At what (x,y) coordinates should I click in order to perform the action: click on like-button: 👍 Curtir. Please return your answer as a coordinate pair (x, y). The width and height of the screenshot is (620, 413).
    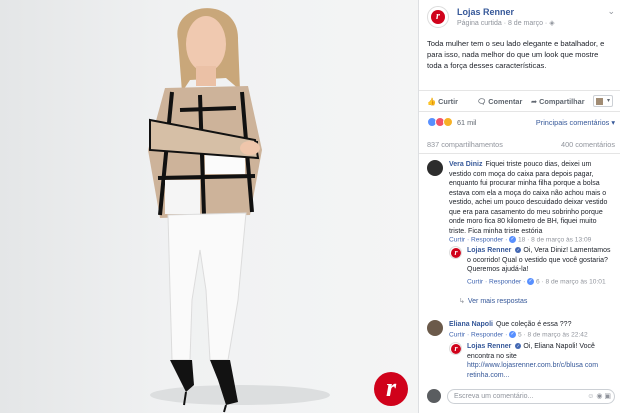
    Looking at the image, I should click on (442, 101).